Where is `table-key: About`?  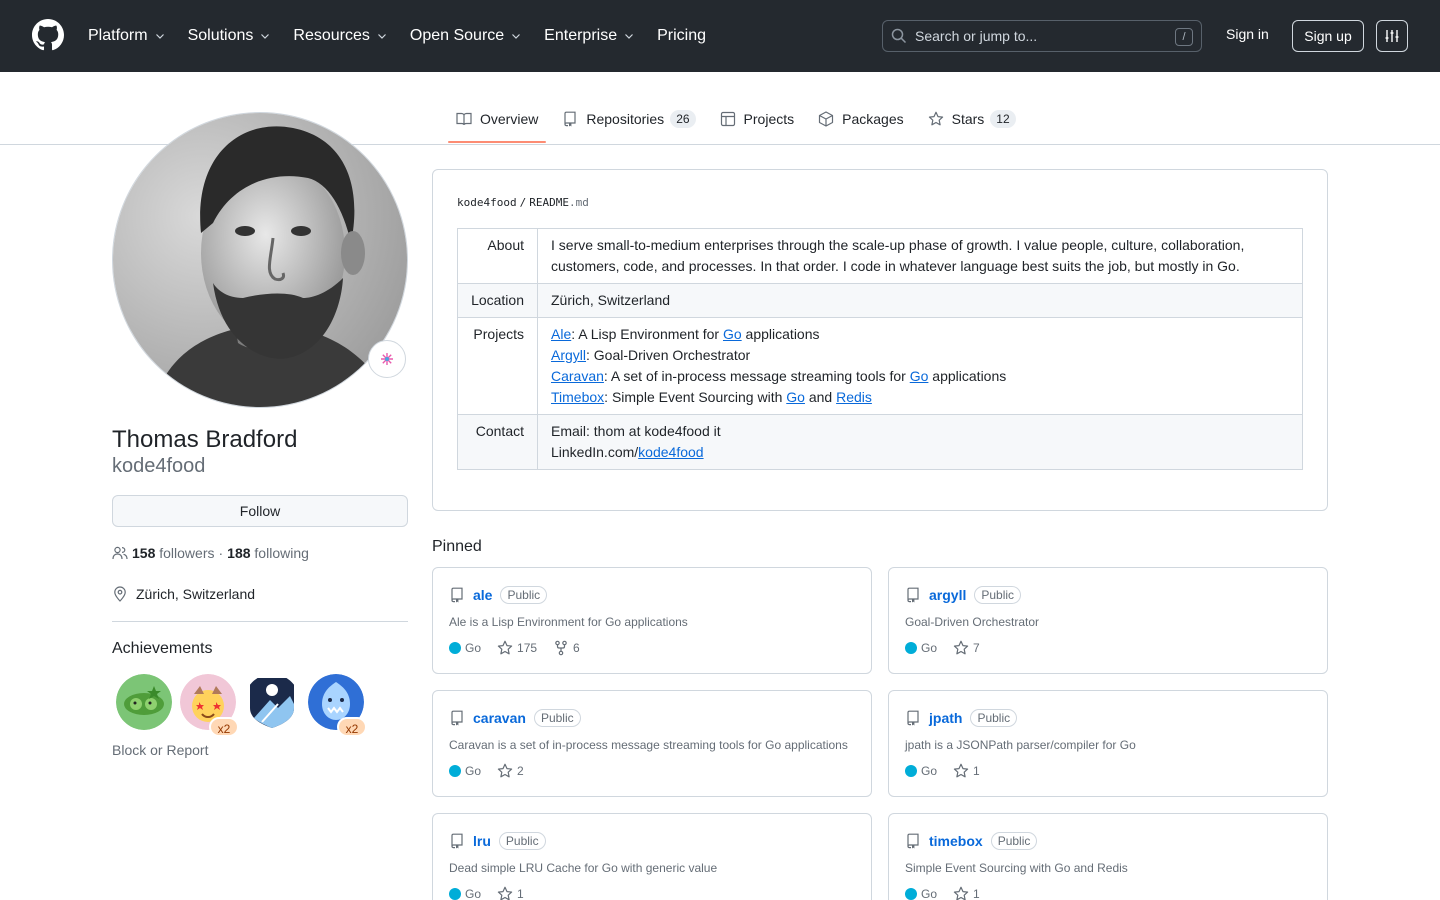 table-key: About is located at coordinates (497, 256).